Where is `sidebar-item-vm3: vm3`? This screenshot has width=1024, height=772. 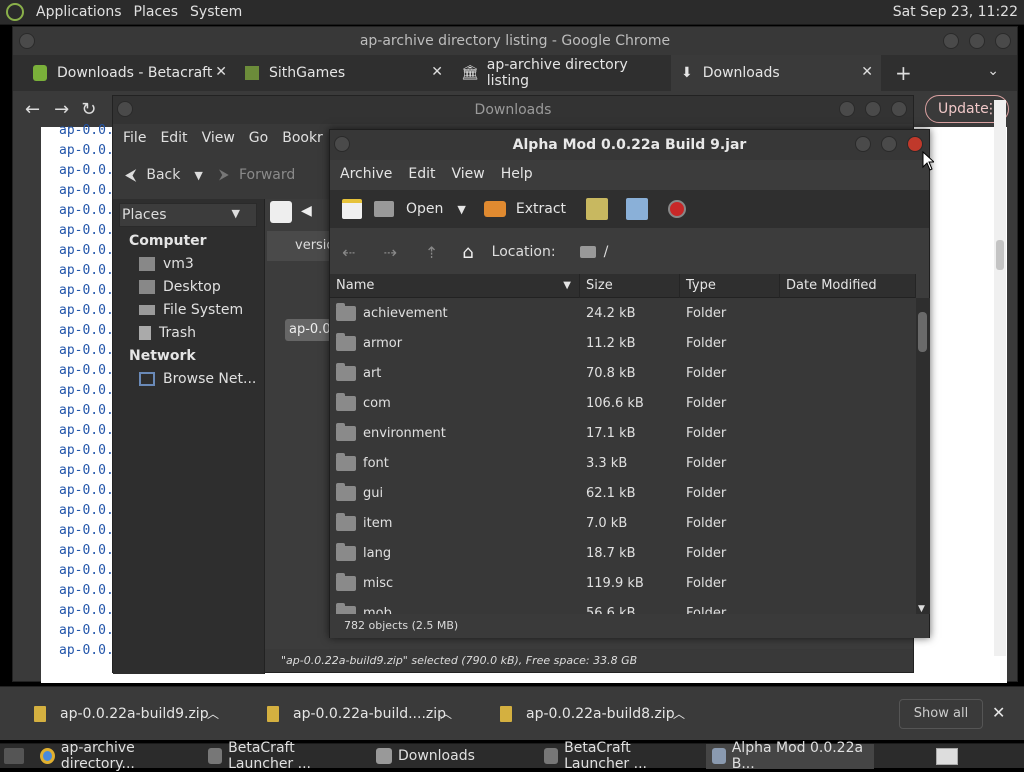 sidebar-item-vm3: vm3 is located at coordinates (166, 264).